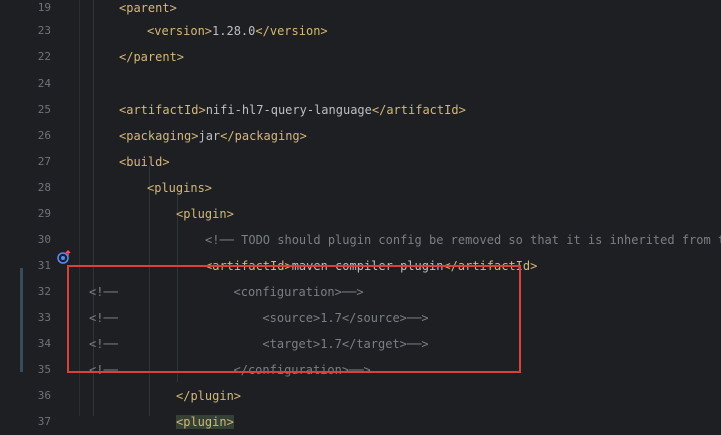  What do you see at coordinates (360, 162) in the screenshot?
I see `code-line: 27 <build>` at bounding box center [360, 162].